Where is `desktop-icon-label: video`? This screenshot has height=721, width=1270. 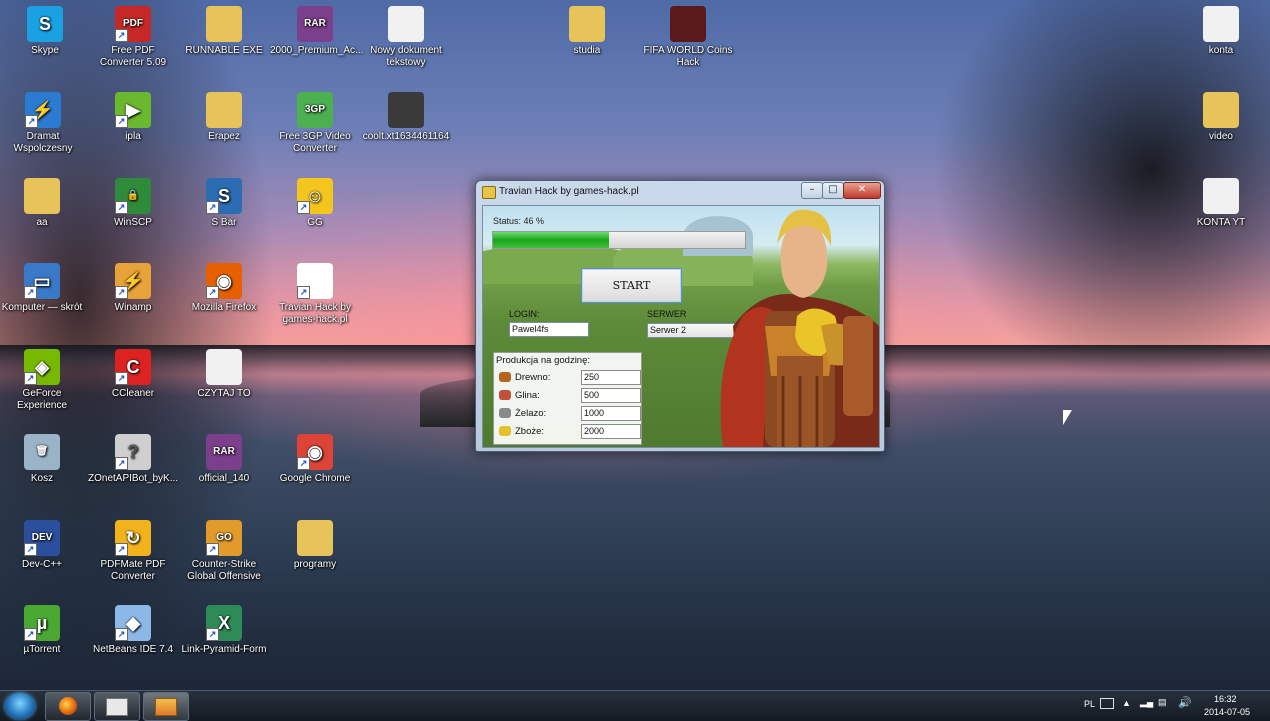 desktop-icon-label: video is located at coordinates (1221, 136).